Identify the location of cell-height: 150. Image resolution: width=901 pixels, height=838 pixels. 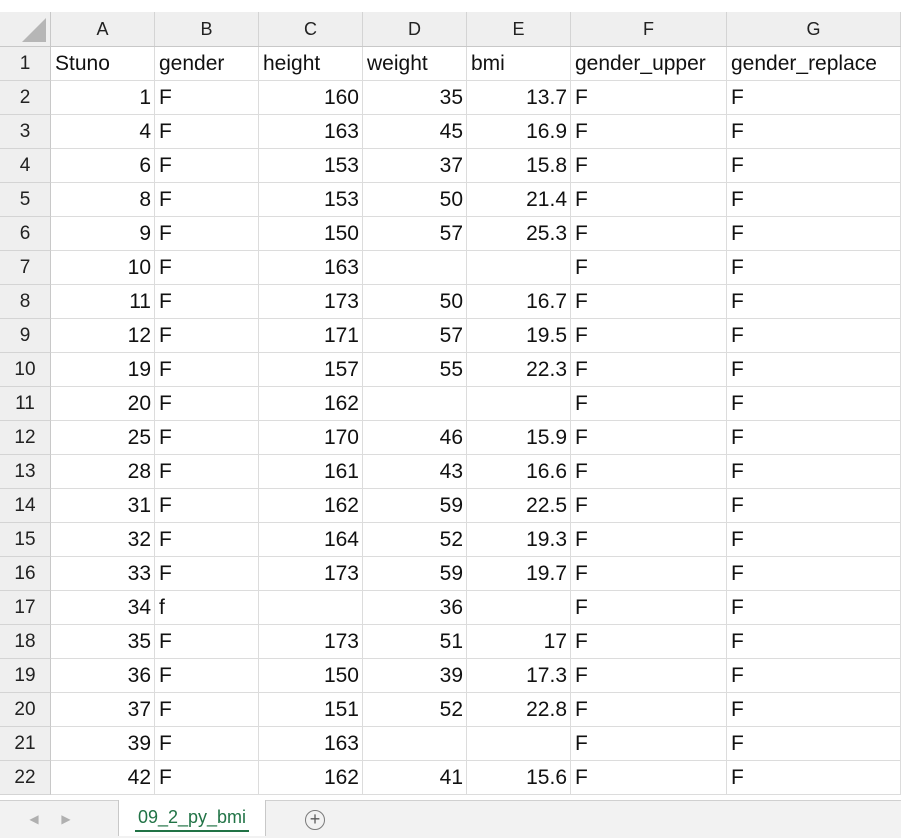
(311, 676).